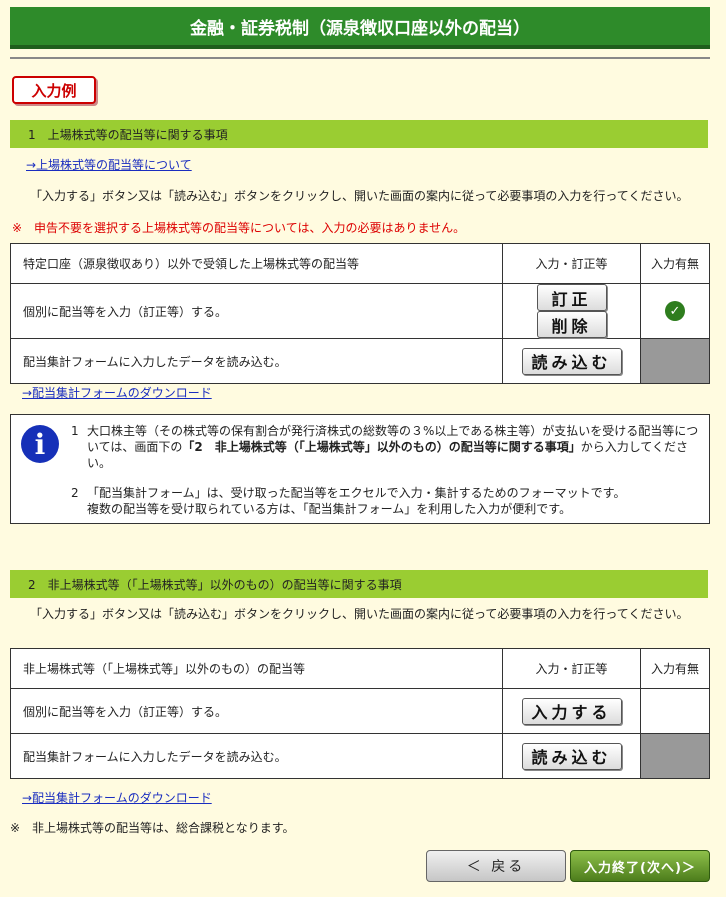 This screenshot has width=726, height=897. I want to click on info-item-emphasis: 「2 非上場株式等（「上場株式等」以外のもの）の配当等に関する事項」, so click(381, 447).